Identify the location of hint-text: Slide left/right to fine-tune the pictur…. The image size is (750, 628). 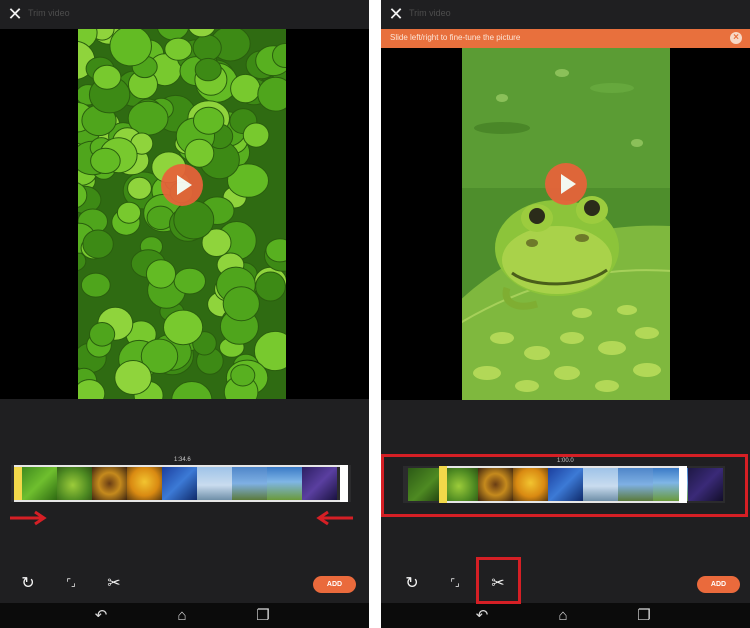
(455, 37).